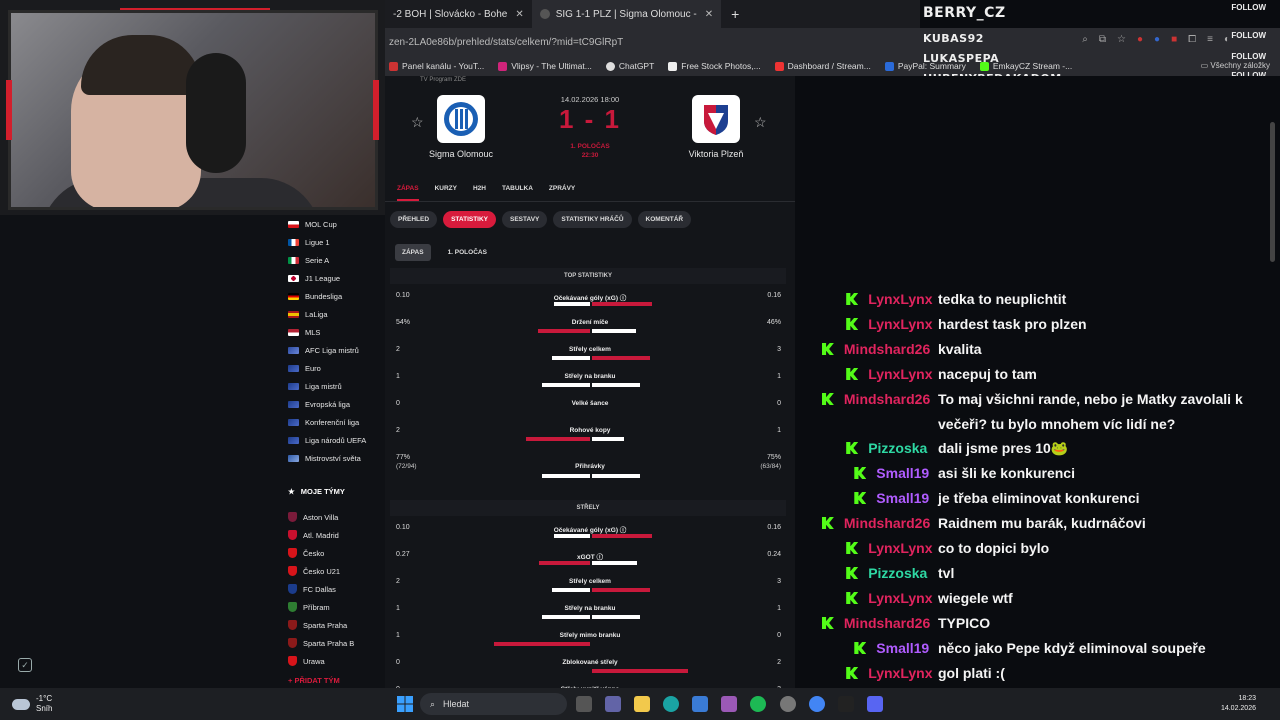 The image size is (1280, 720). I want to click on league-label: Liga mistrů, so click(323, 386).